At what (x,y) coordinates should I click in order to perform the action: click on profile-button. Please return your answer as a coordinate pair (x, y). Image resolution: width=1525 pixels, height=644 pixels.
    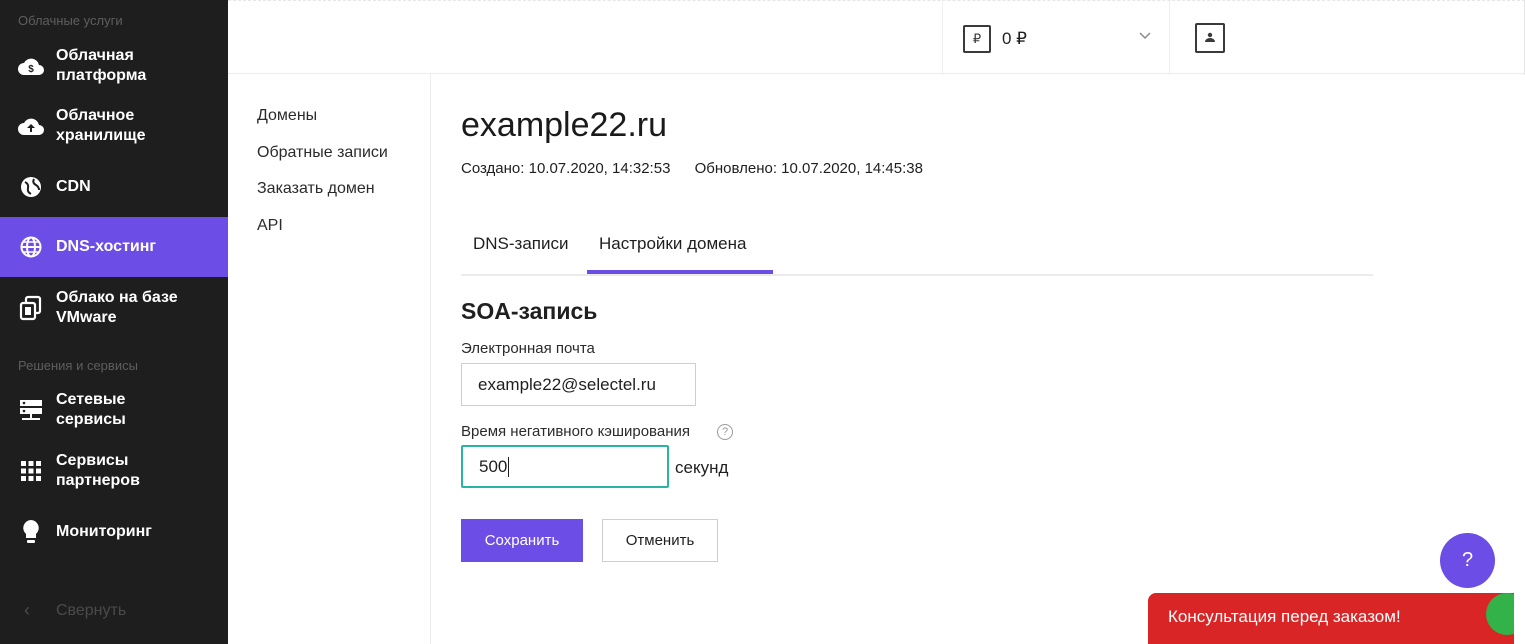
    Looking at the image, I should click on (1210, 38).